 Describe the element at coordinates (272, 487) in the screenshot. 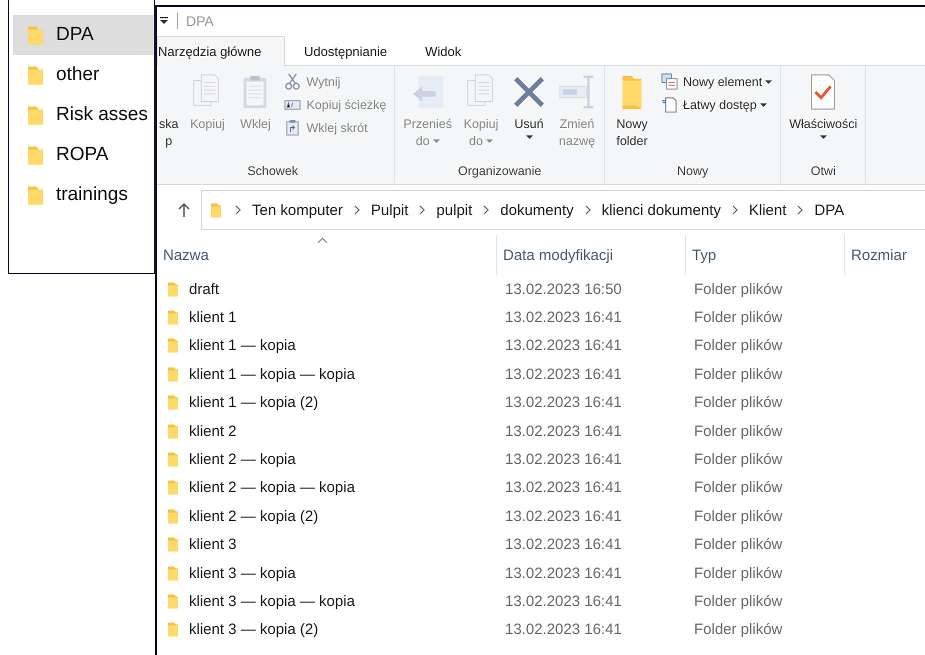

I see `file-name: klient 2 — kopia — kopia` at that location.